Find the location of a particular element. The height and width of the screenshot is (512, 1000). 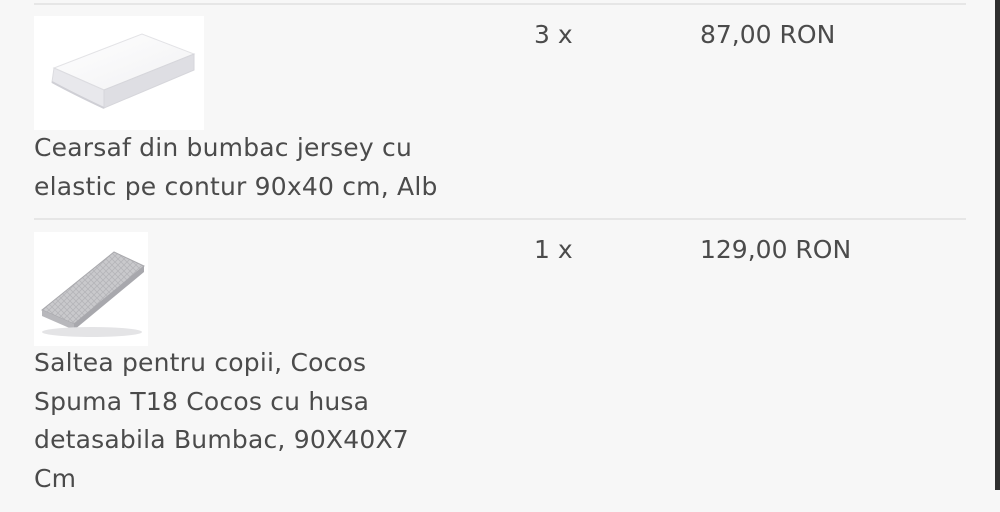

product-name-line: Cearsaf din bumbac jersey cu is located at coordinates (223, 147).